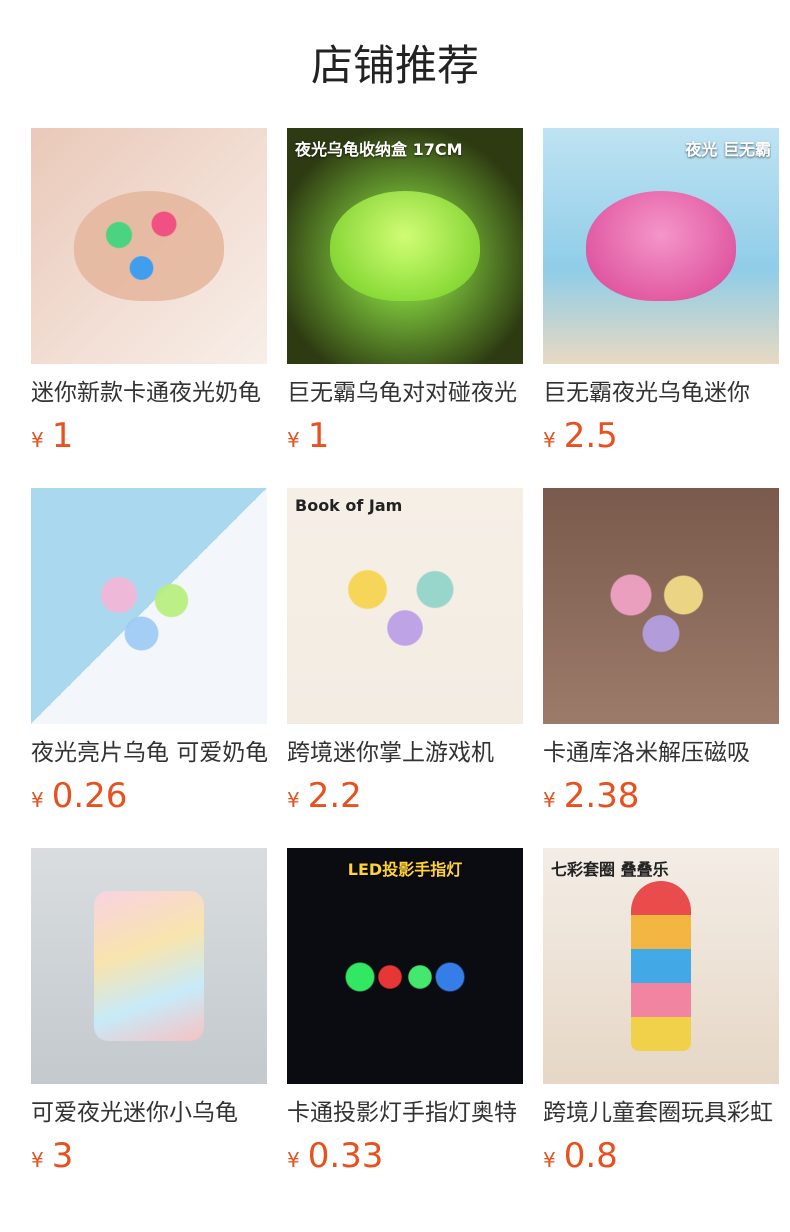 The image size is (790, 1232). What do you see at coordinates (610, 869) in the screenshot?
I see `image-badge-text: 七彩套圈 叠叠乐` at bounding box center [610, 869].